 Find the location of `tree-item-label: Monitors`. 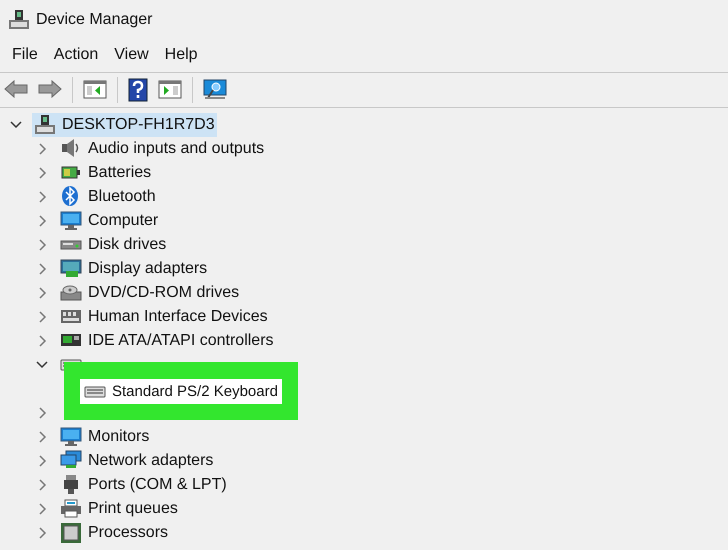

tree-item-label: Monitors is located at coordinates (119, 437).